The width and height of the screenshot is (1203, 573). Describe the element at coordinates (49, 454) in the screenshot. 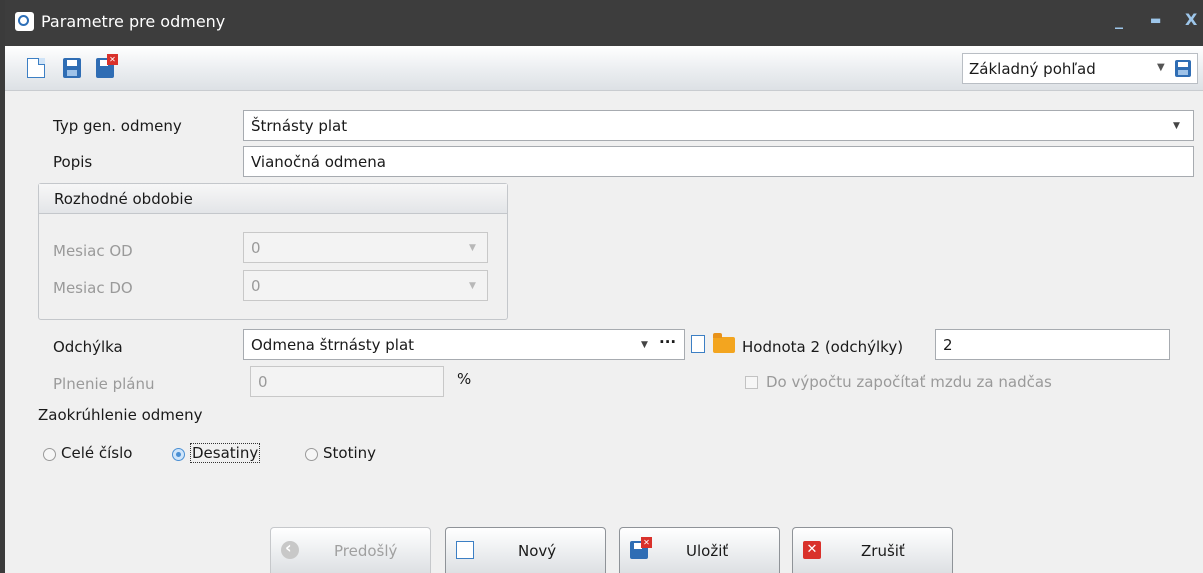

I see `radio-cele-cislo` at that location.